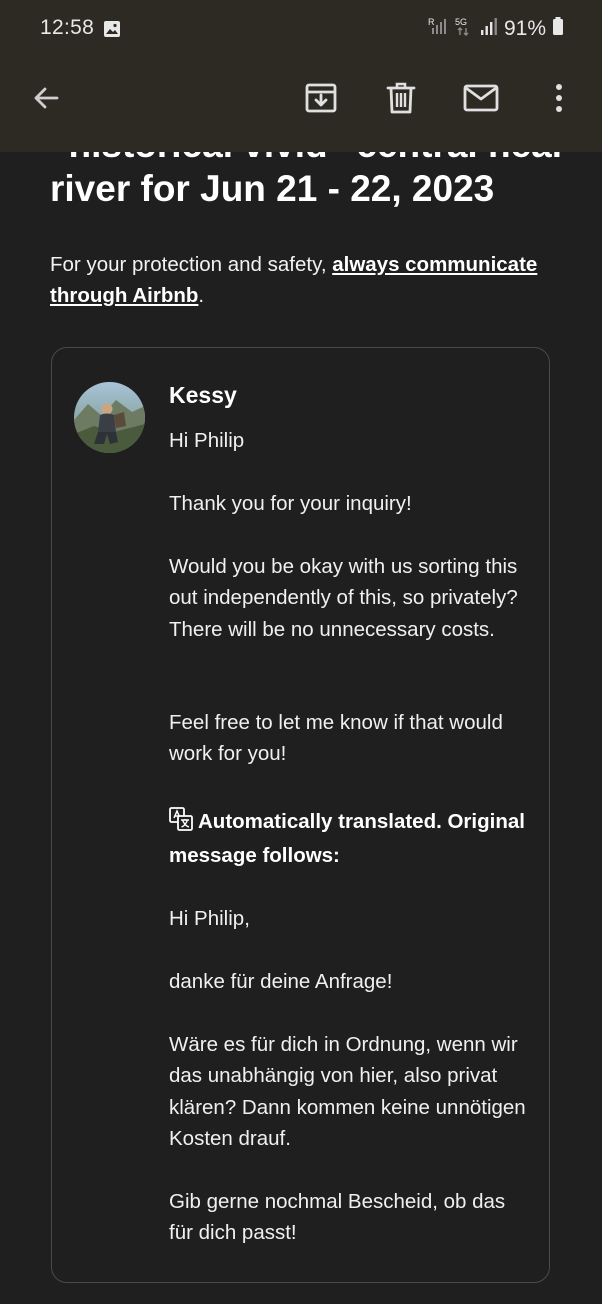 The width and height of the screenshot is (602, 1304). I want to click on safety-text: For your protection and safety,, so click(191, 264).